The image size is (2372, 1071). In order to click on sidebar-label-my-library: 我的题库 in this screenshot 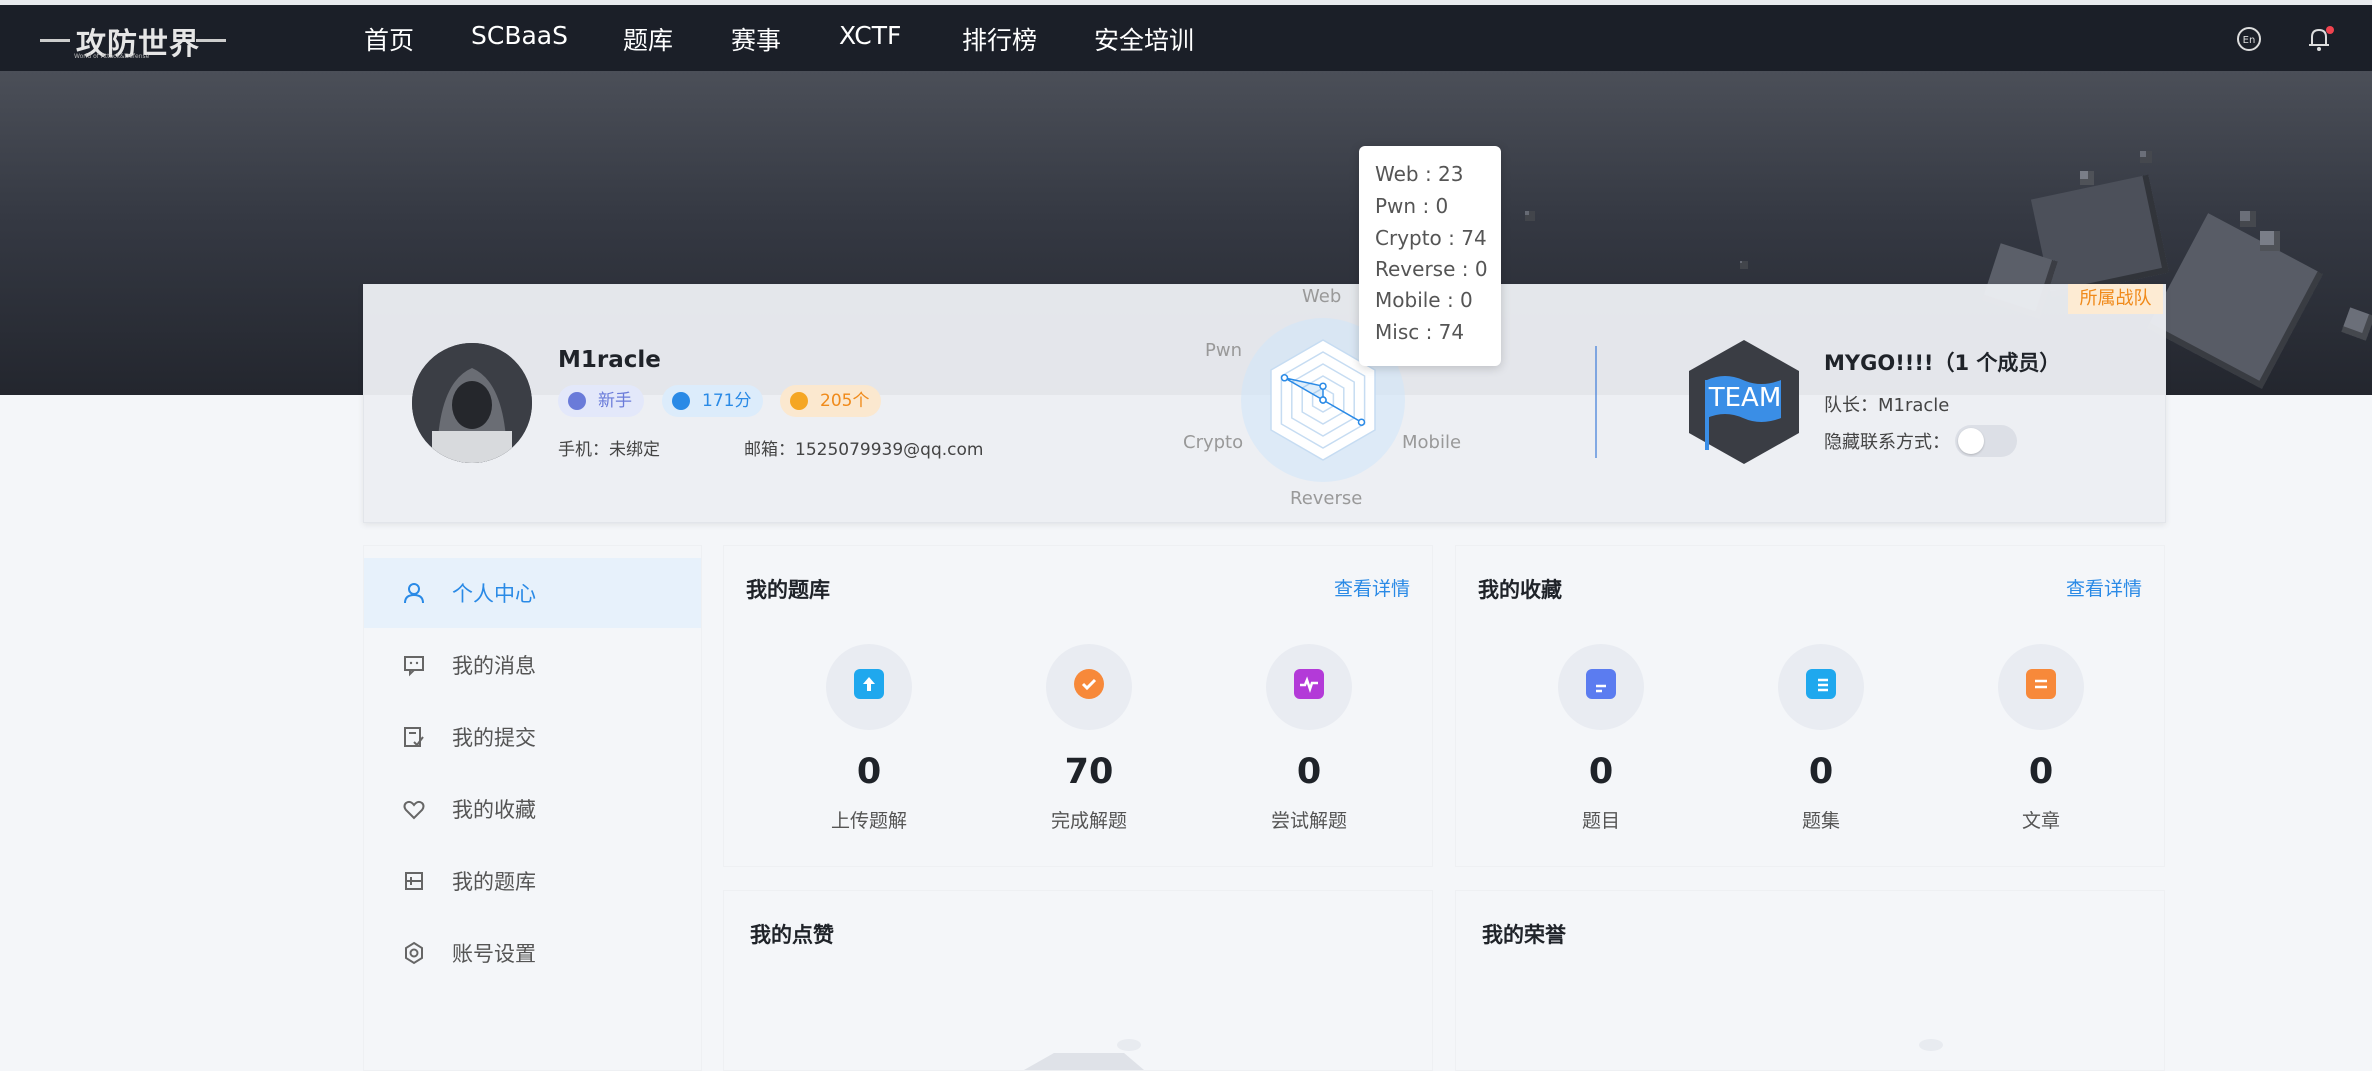, I will do `click(494, 882)`.